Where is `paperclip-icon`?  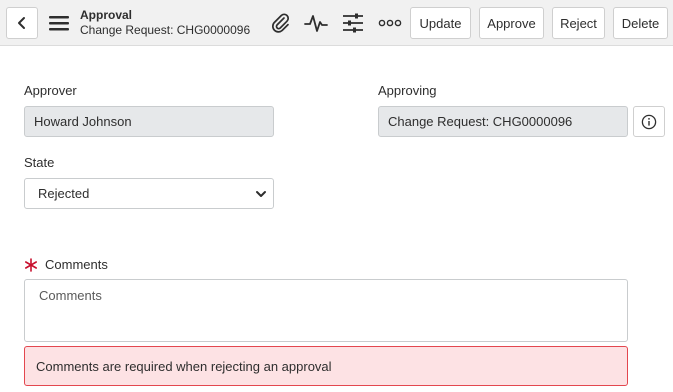 paperclip-icon is located at coordinates (280, 23).